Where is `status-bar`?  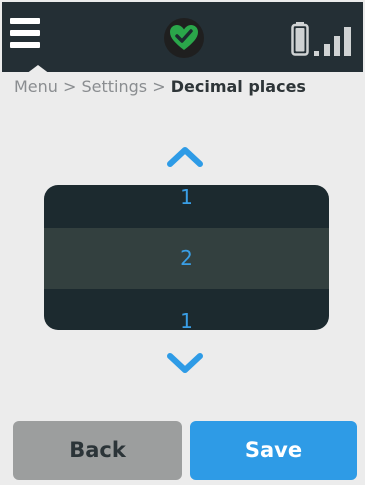
status-bar is located at coordinates (182, 38).